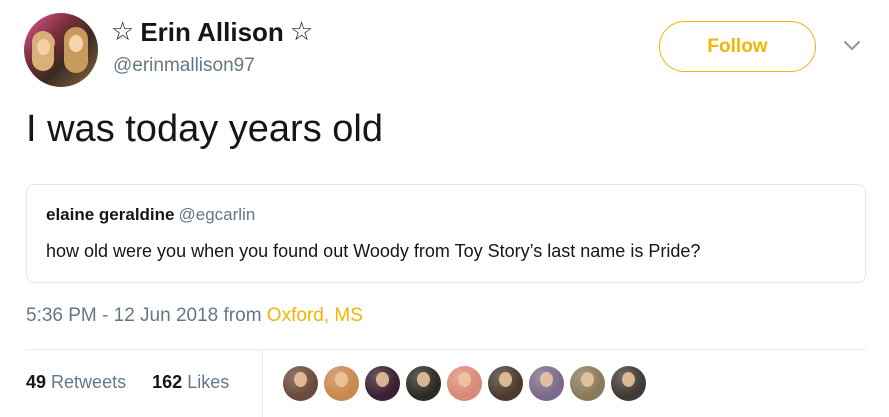 This screenshot has height=417, width=889. What do you see at coordinates (167, 382) in the screenshot?
I see `likes-count: 162` at bounding box center [167, 382].